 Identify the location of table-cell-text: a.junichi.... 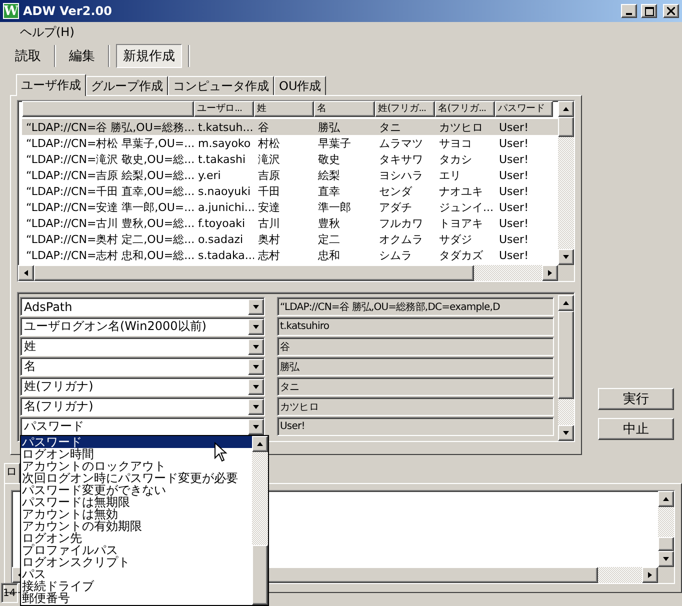
(225, 207).